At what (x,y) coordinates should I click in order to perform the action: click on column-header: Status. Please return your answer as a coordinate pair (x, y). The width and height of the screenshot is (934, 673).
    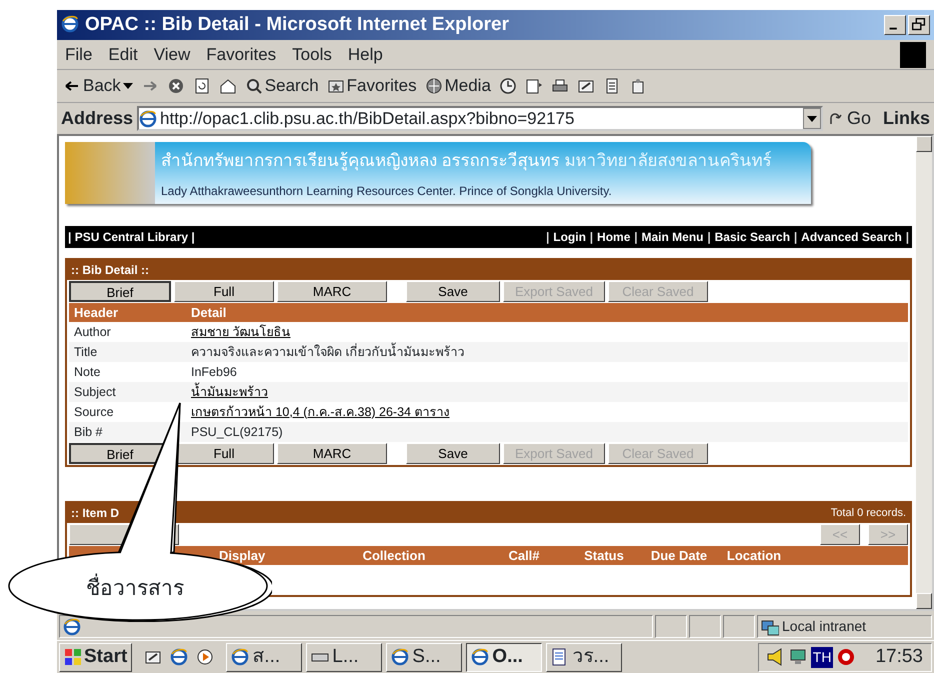
    Looking at the image, I should click on (604, 555).